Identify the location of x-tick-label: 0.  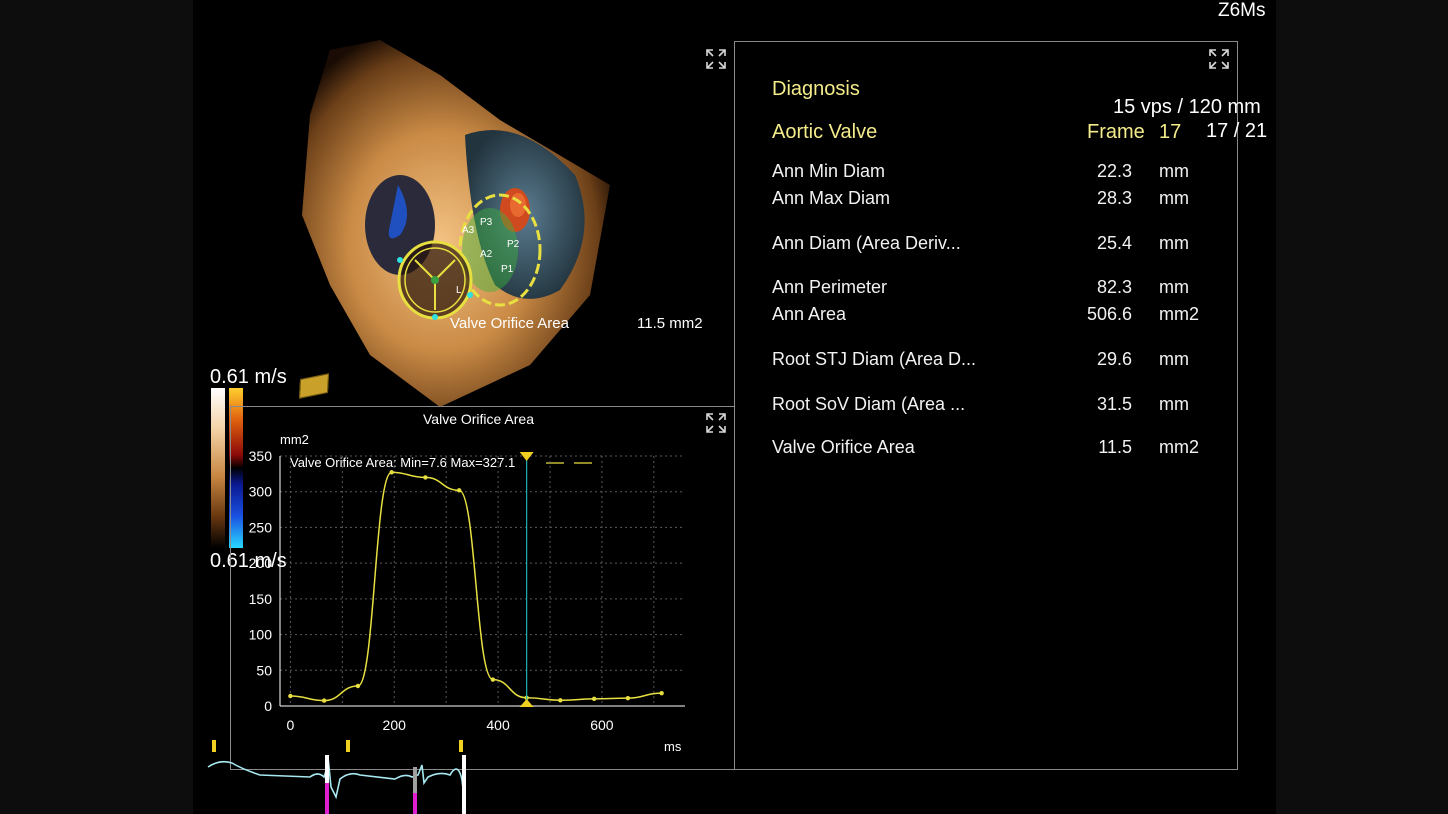
(290, 725).